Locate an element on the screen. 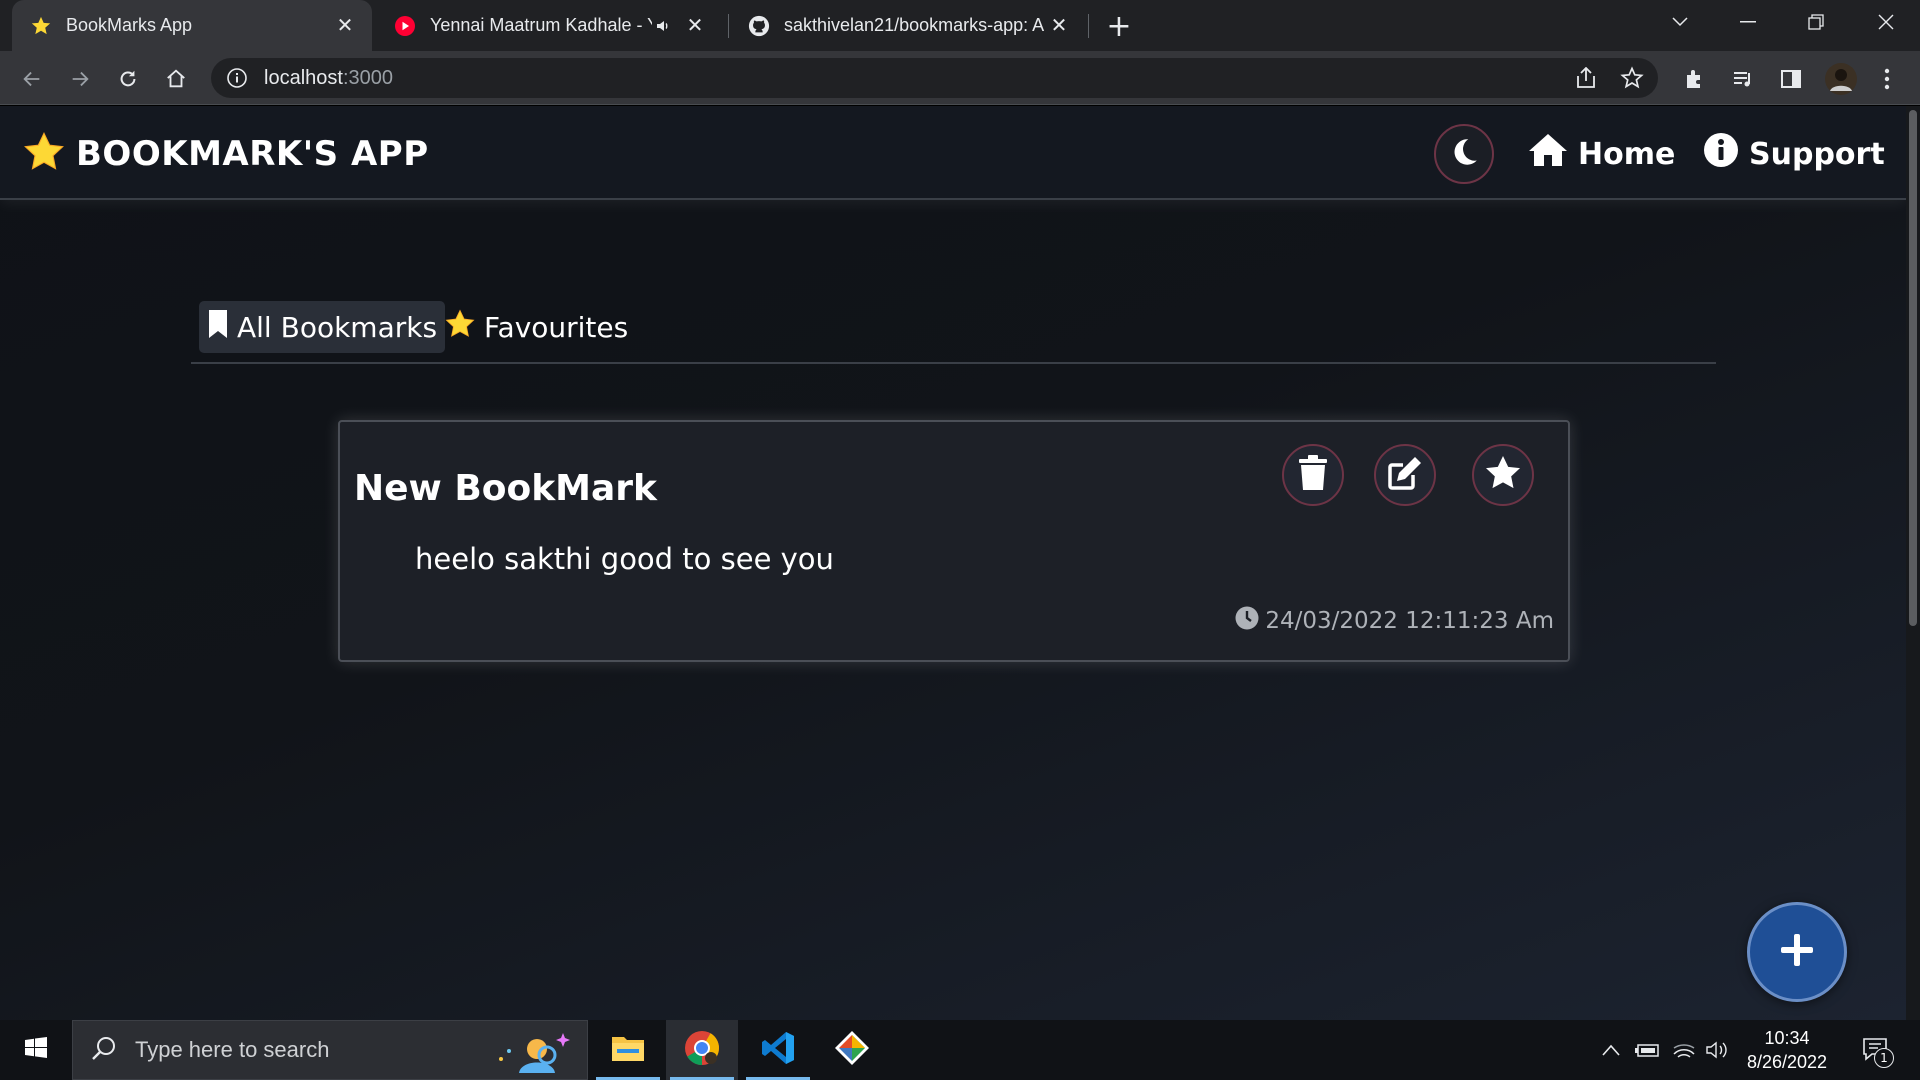 Image resolution: width=1920 pixels, height=1080 pixels. app-navbar: BOOKMARK'S APP Home Support is located at coordinates (953, 153).